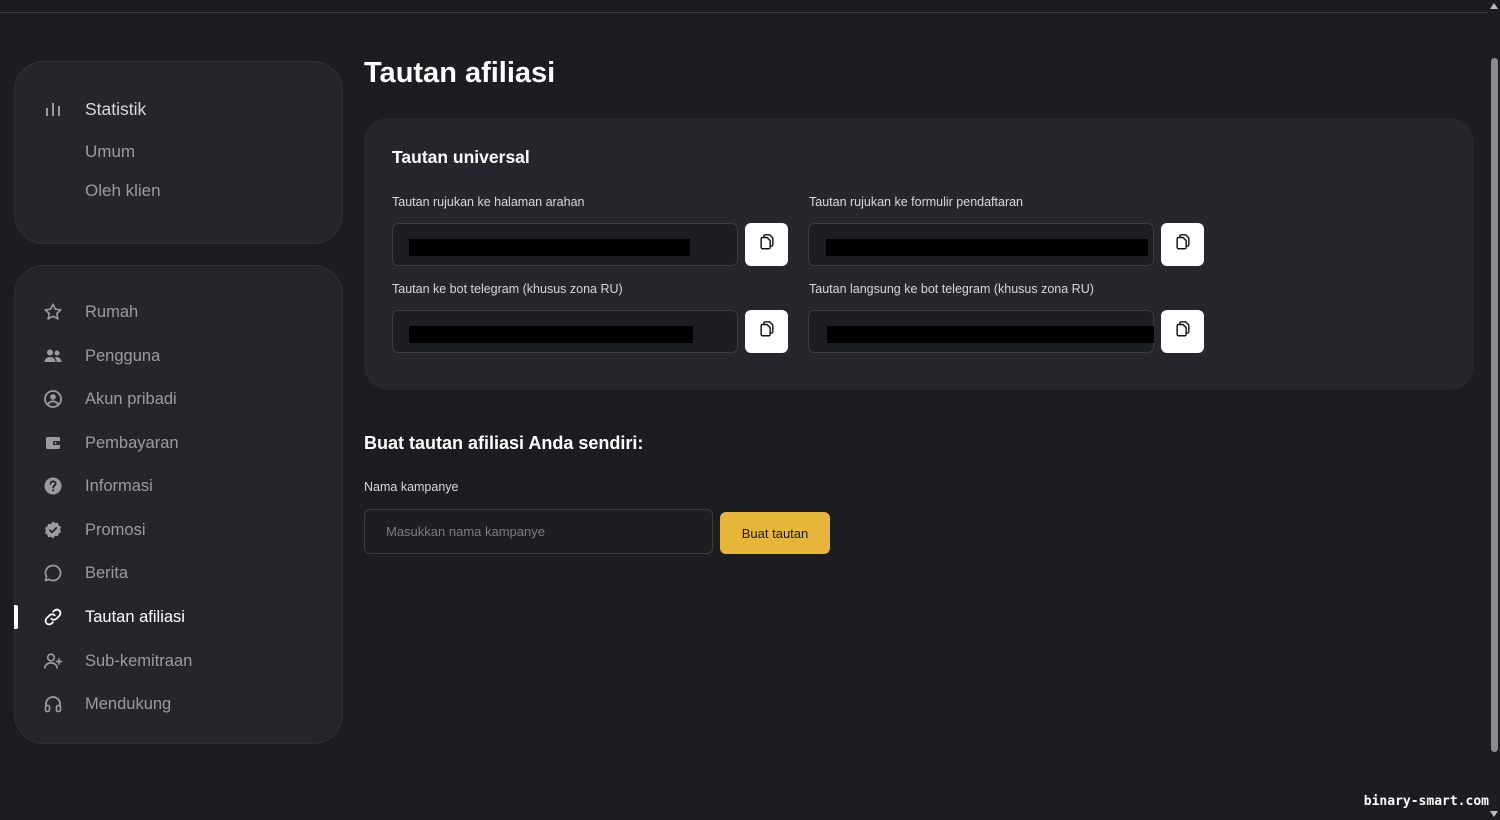 The width and height of the screenshot is (1500, 820). Describe the element at coordinates (132, 442) in the screenshot. I see `sidebar-item-label: Pembayaran` at that location.